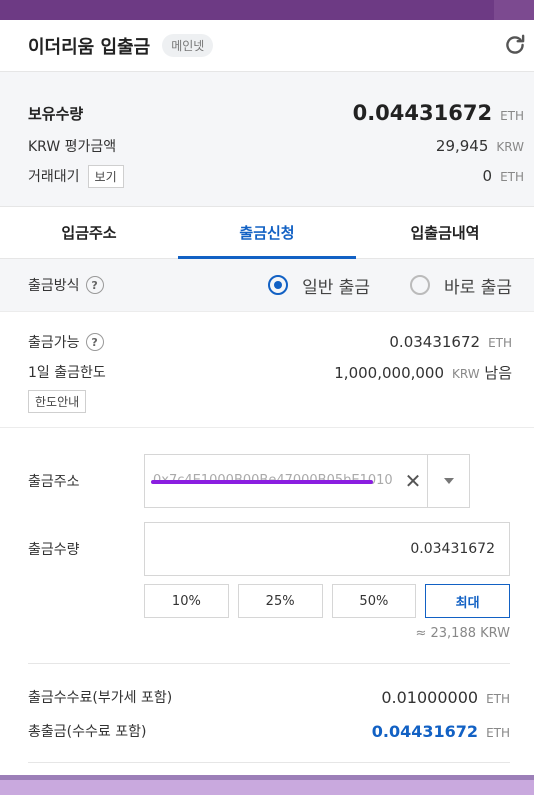 The image size is (534, 795). What do you see at coordinates (462, 633) in the screenshot?
I see `approx-krw: ≈ 23,188 KRW` at bounding box center [462, 633].